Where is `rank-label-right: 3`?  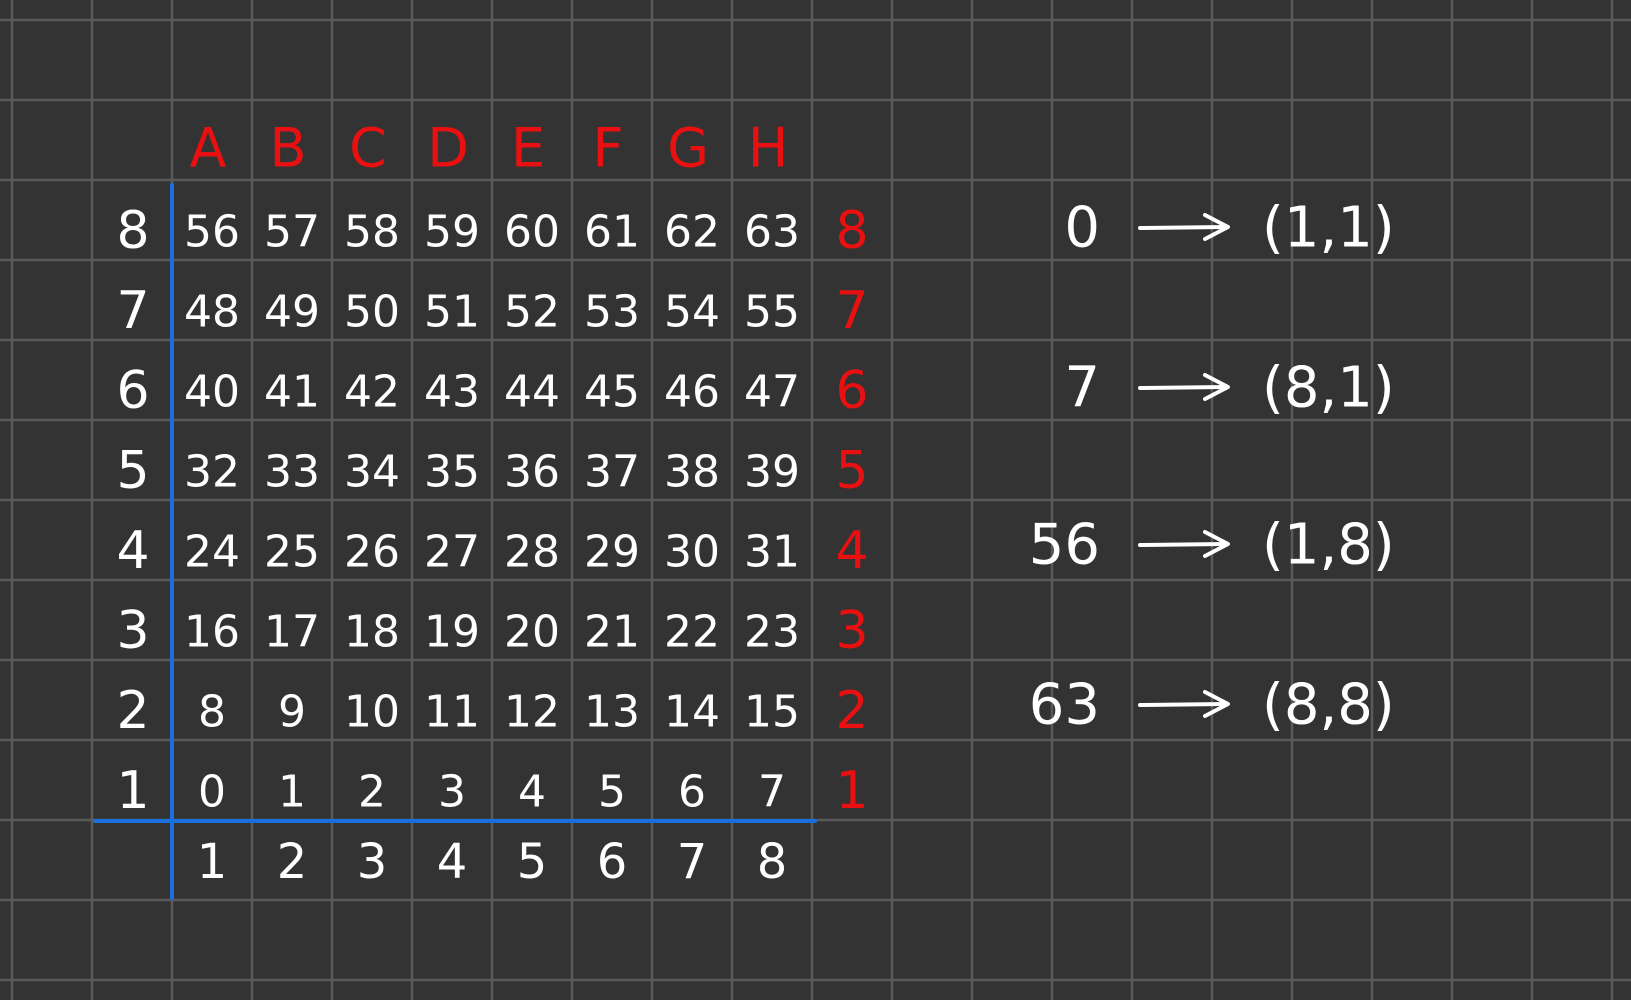
rank-label-right: 3 is located at coordinates (851, 631).